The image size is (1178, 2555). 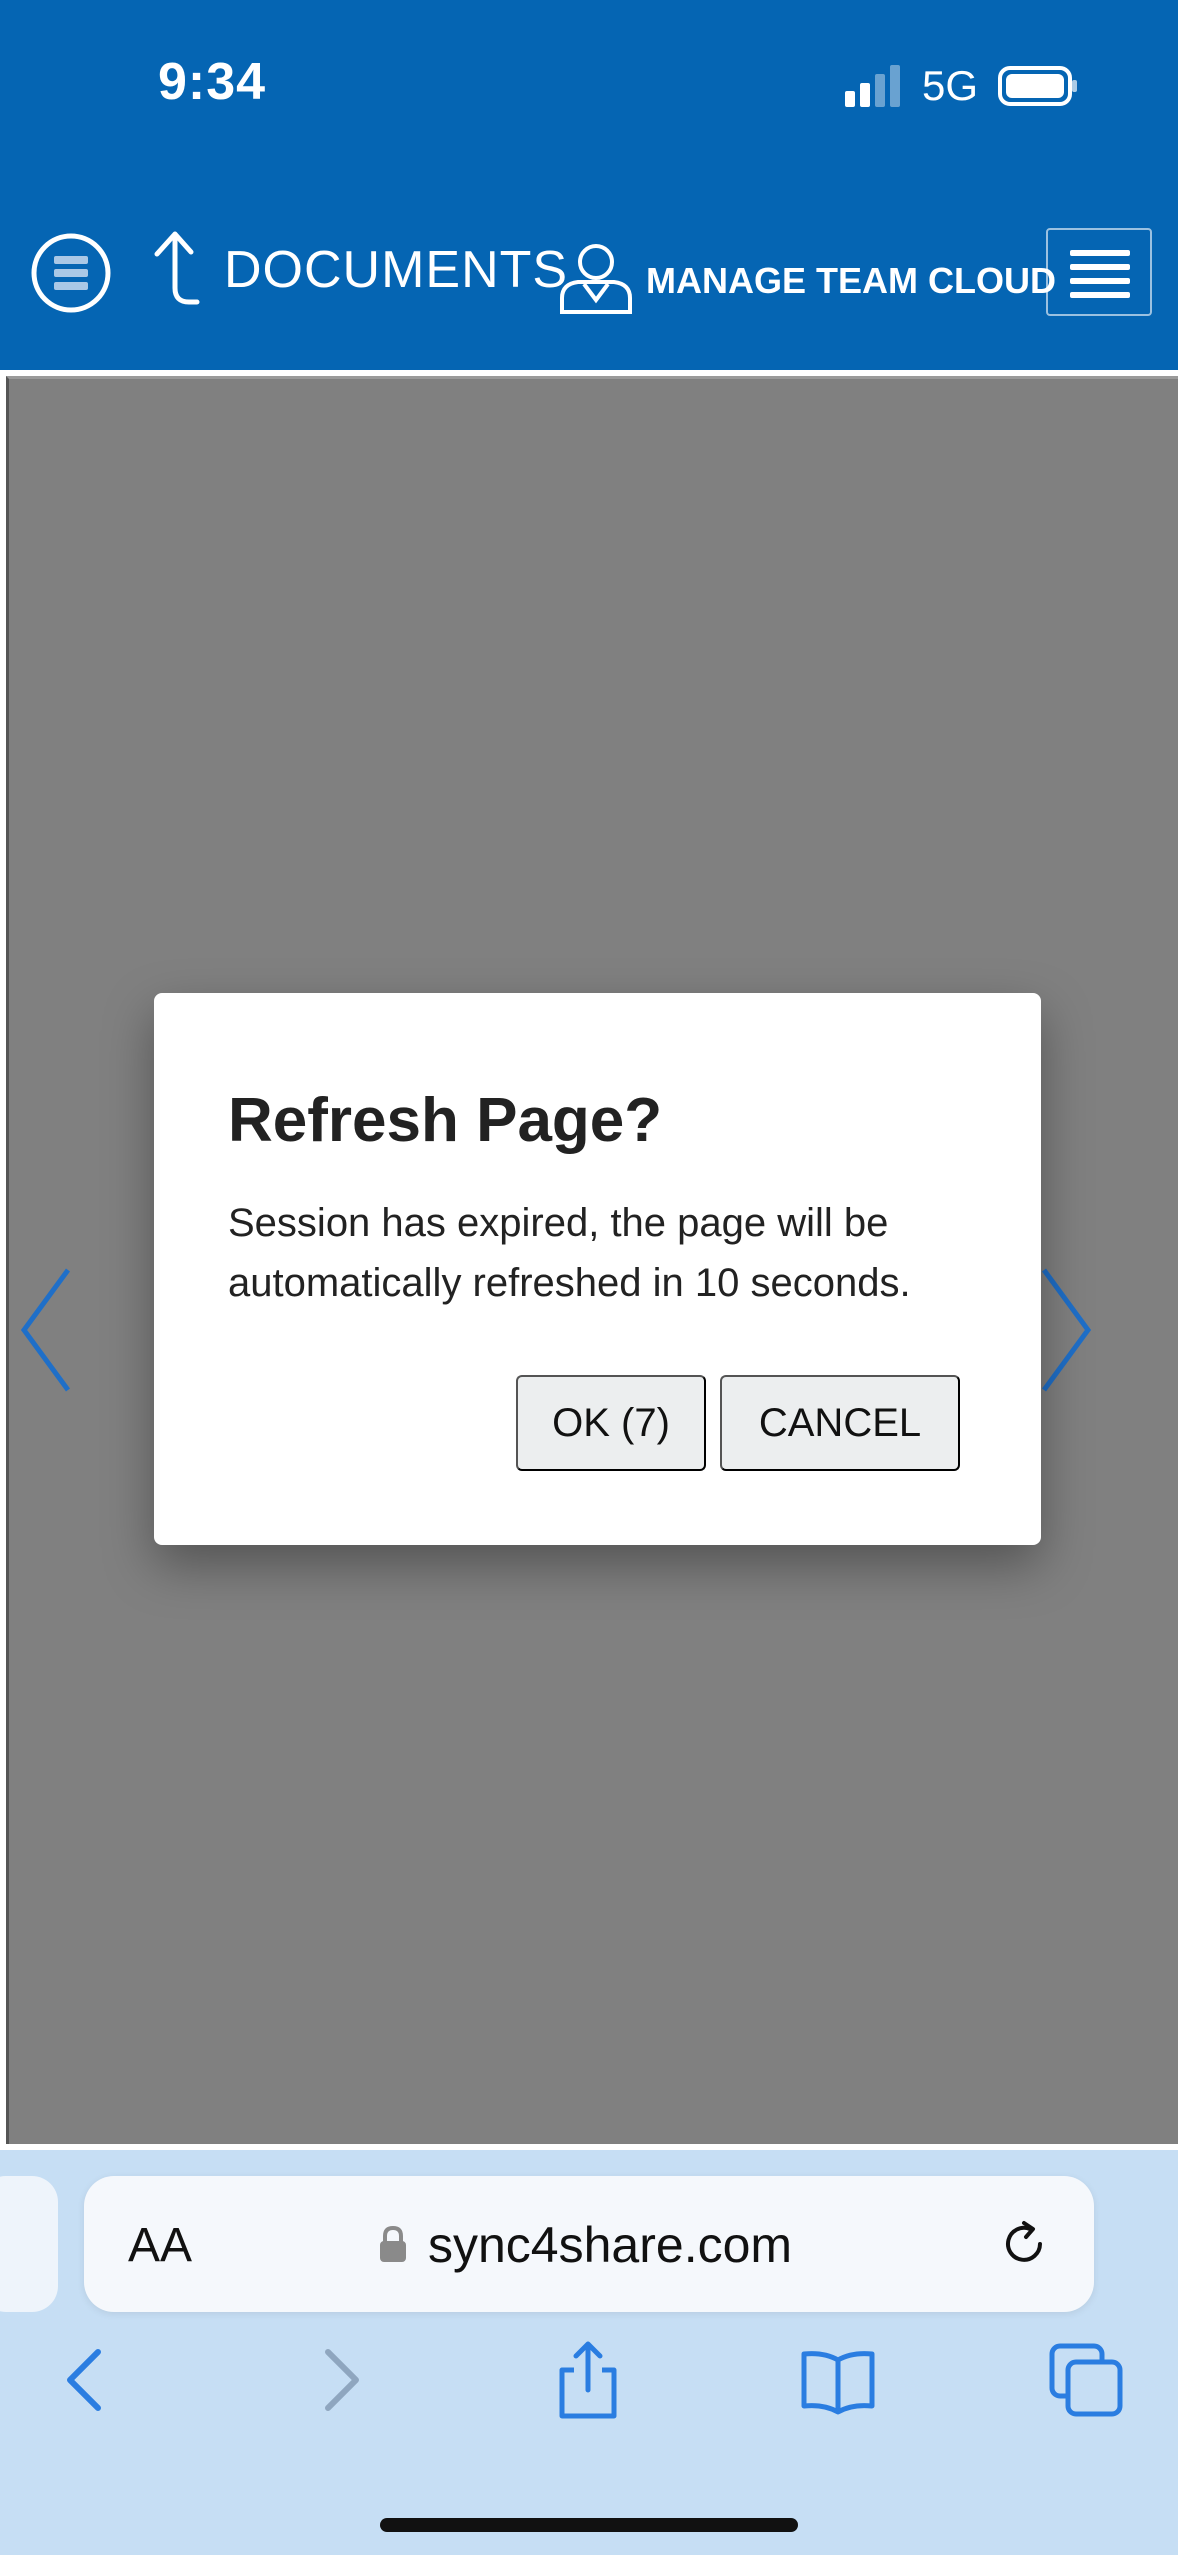 What do you see at coordinates (611, 1423) in the screenshot?
I see `ok-button: OK (7)` at bounding box center [611, 1423].